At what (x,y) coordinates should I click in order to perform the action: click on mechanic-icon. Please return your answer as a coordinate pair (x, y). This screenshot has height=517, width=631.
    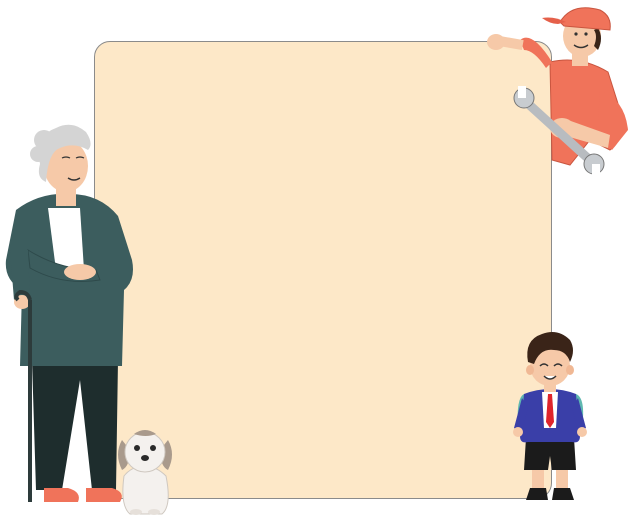
    Looking at the image, I should click on (557, 91).